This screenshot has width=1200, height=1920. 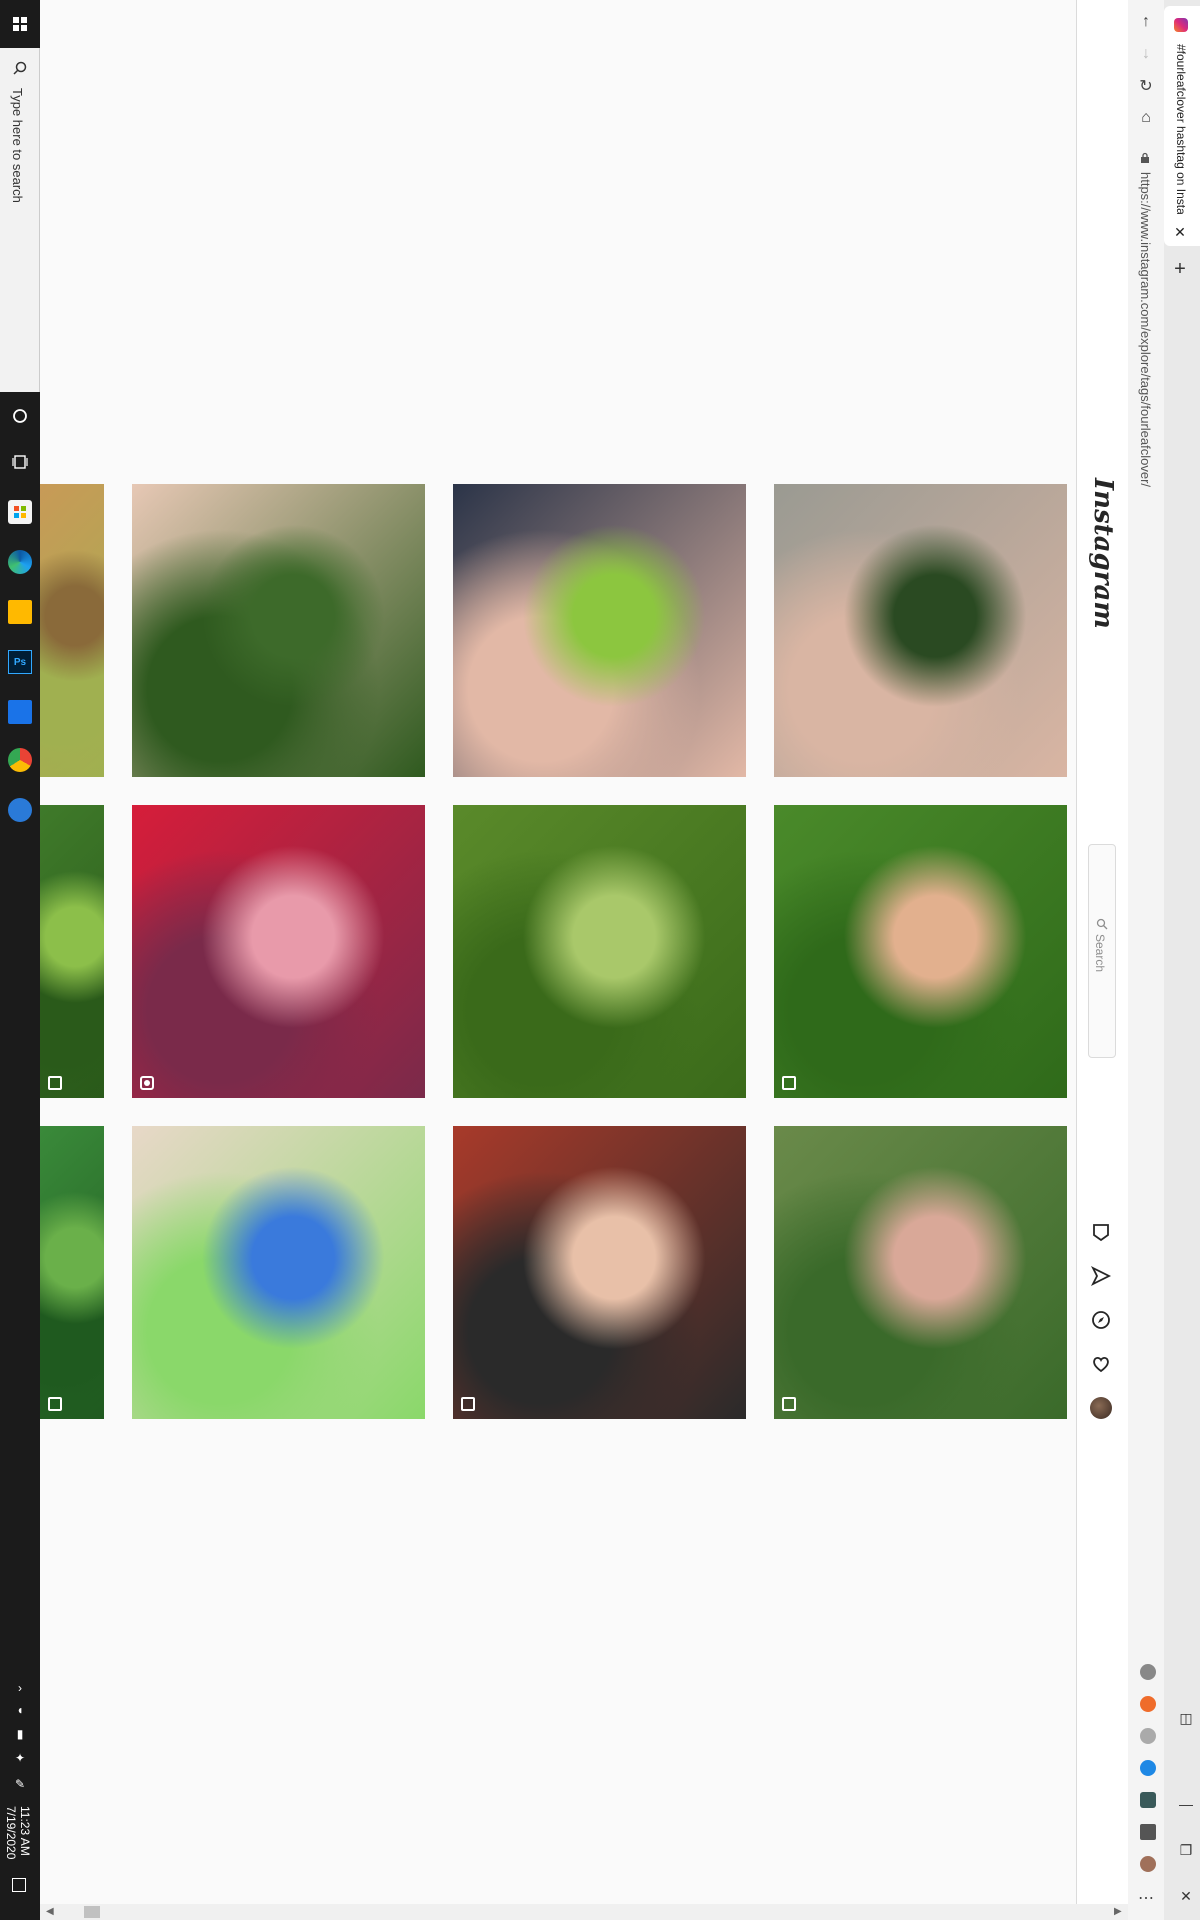 What do you see at coordinates (19, 1885) in the screenshot?
I see `notification-icon` at bounding box center [19, 1885].